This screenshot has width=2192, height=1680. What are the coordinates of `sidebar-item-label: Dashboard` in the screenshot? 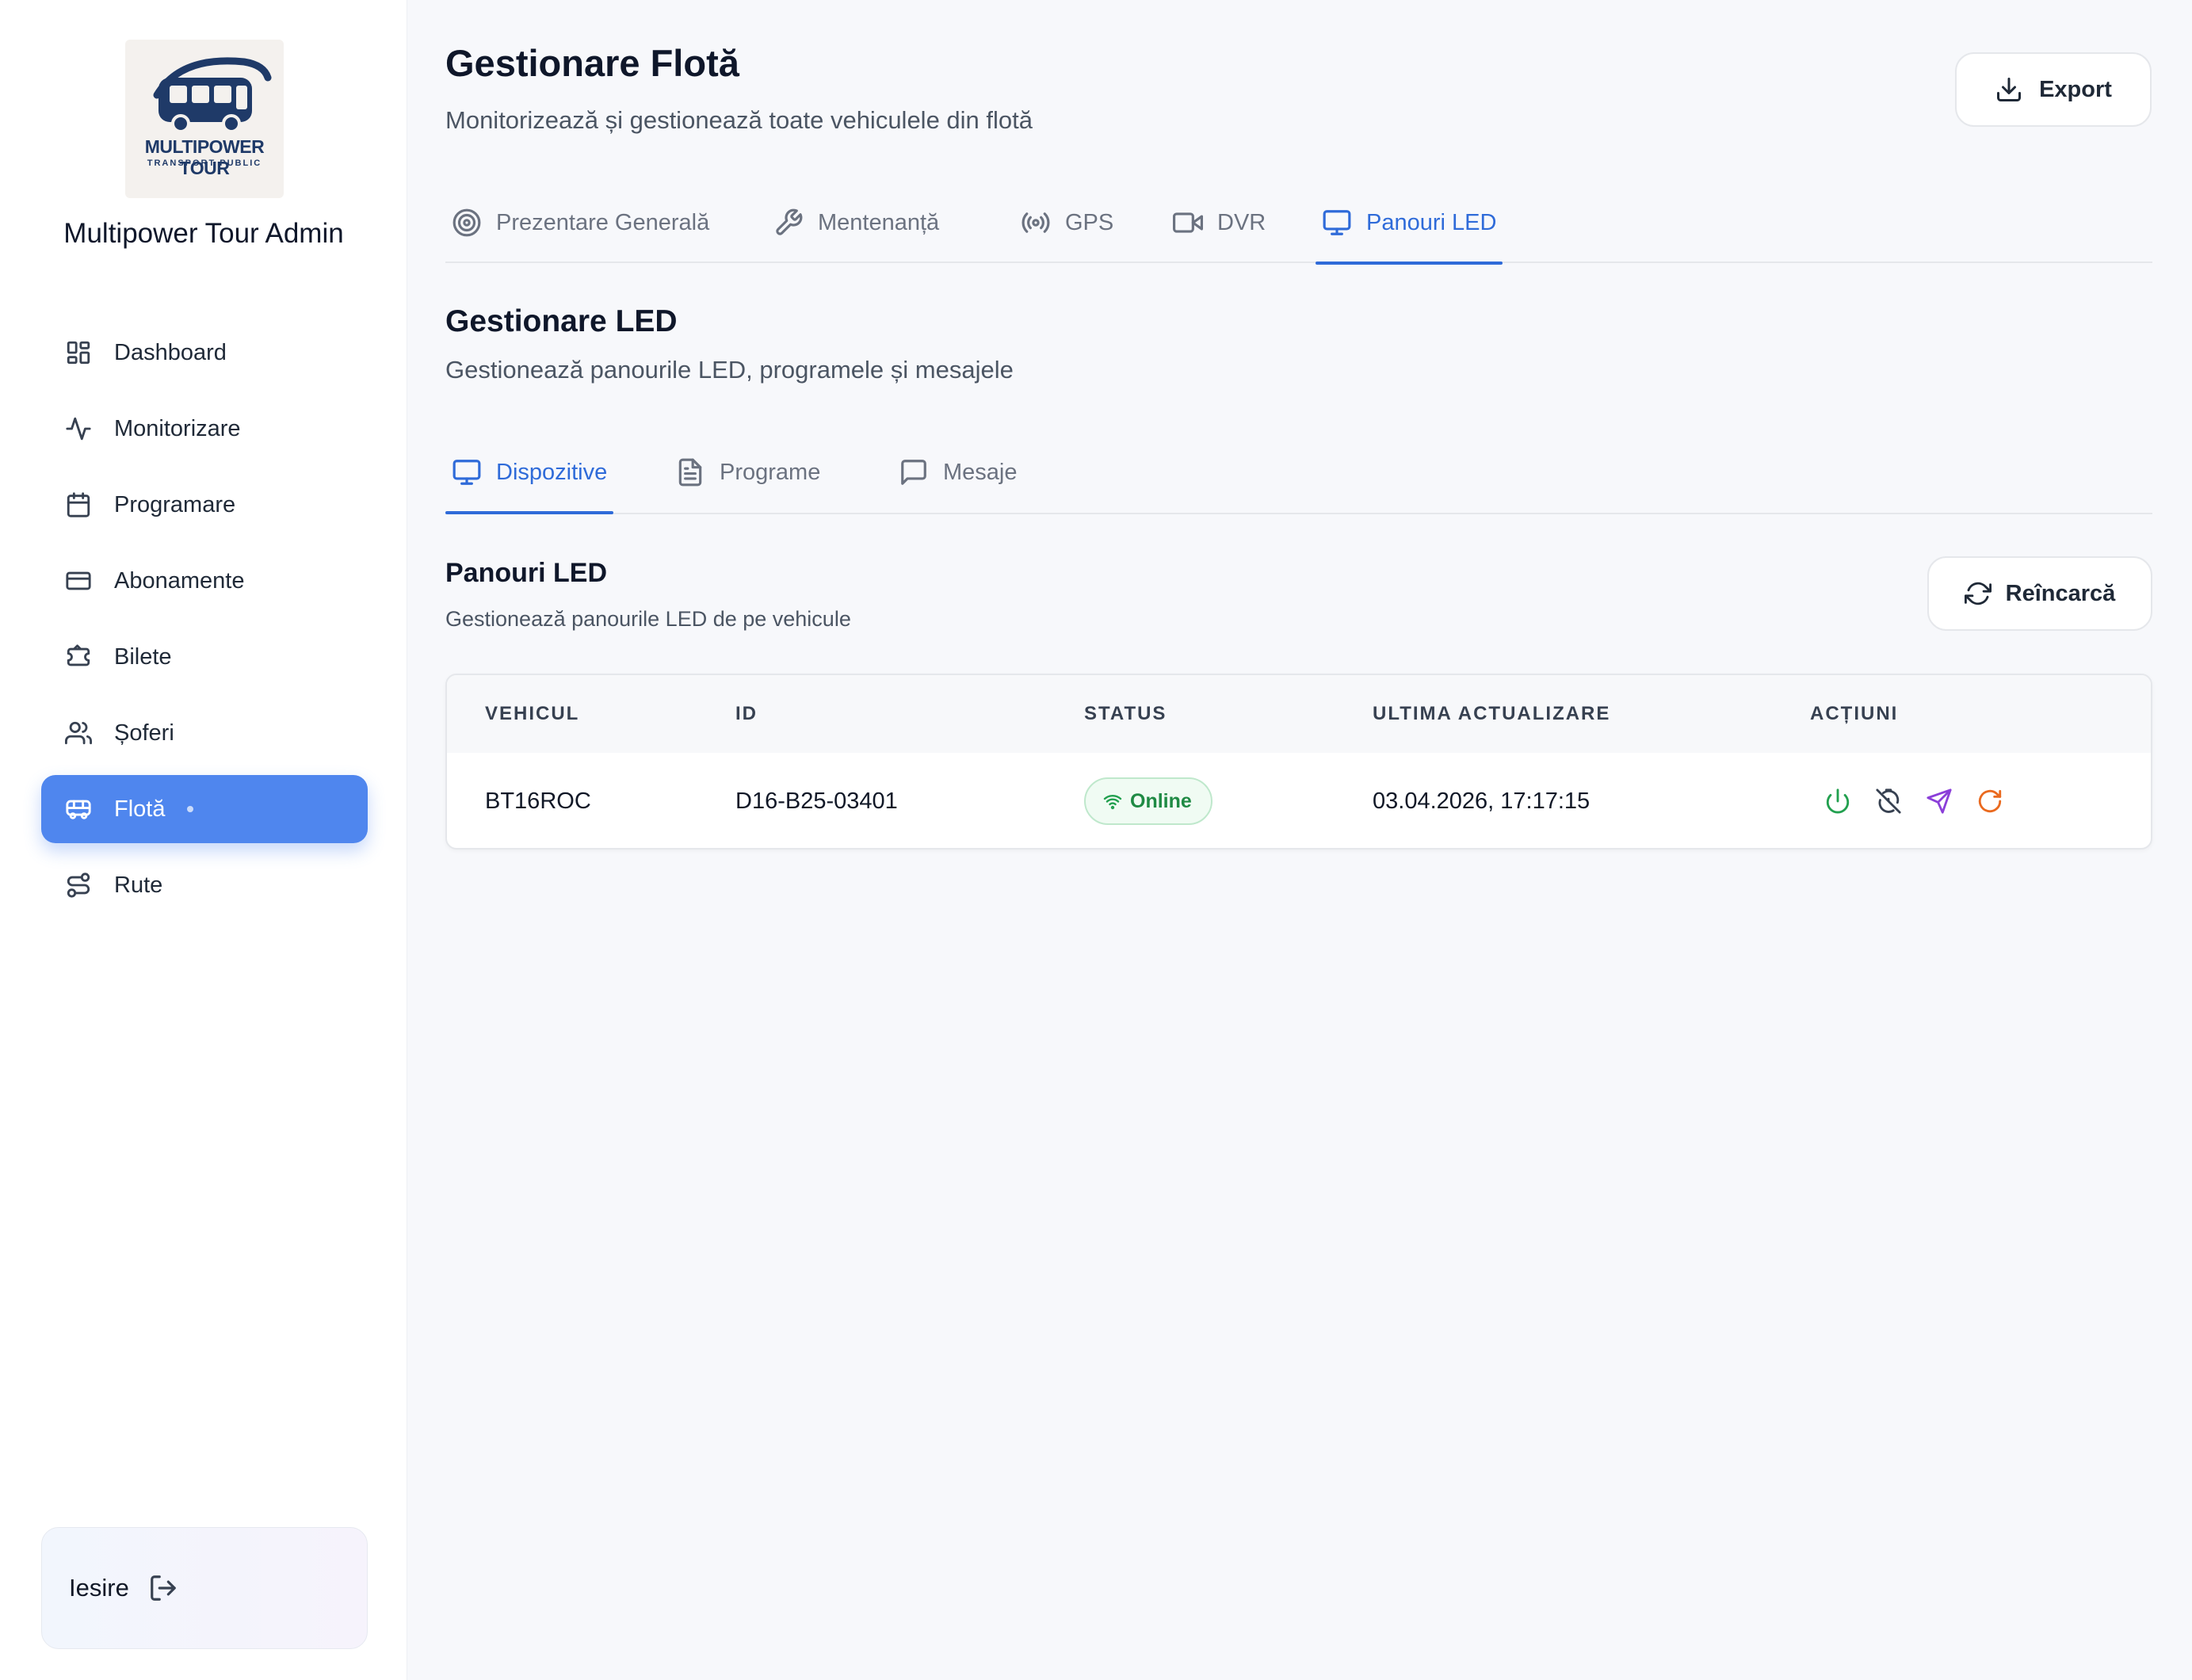 It's located at (170, 352).